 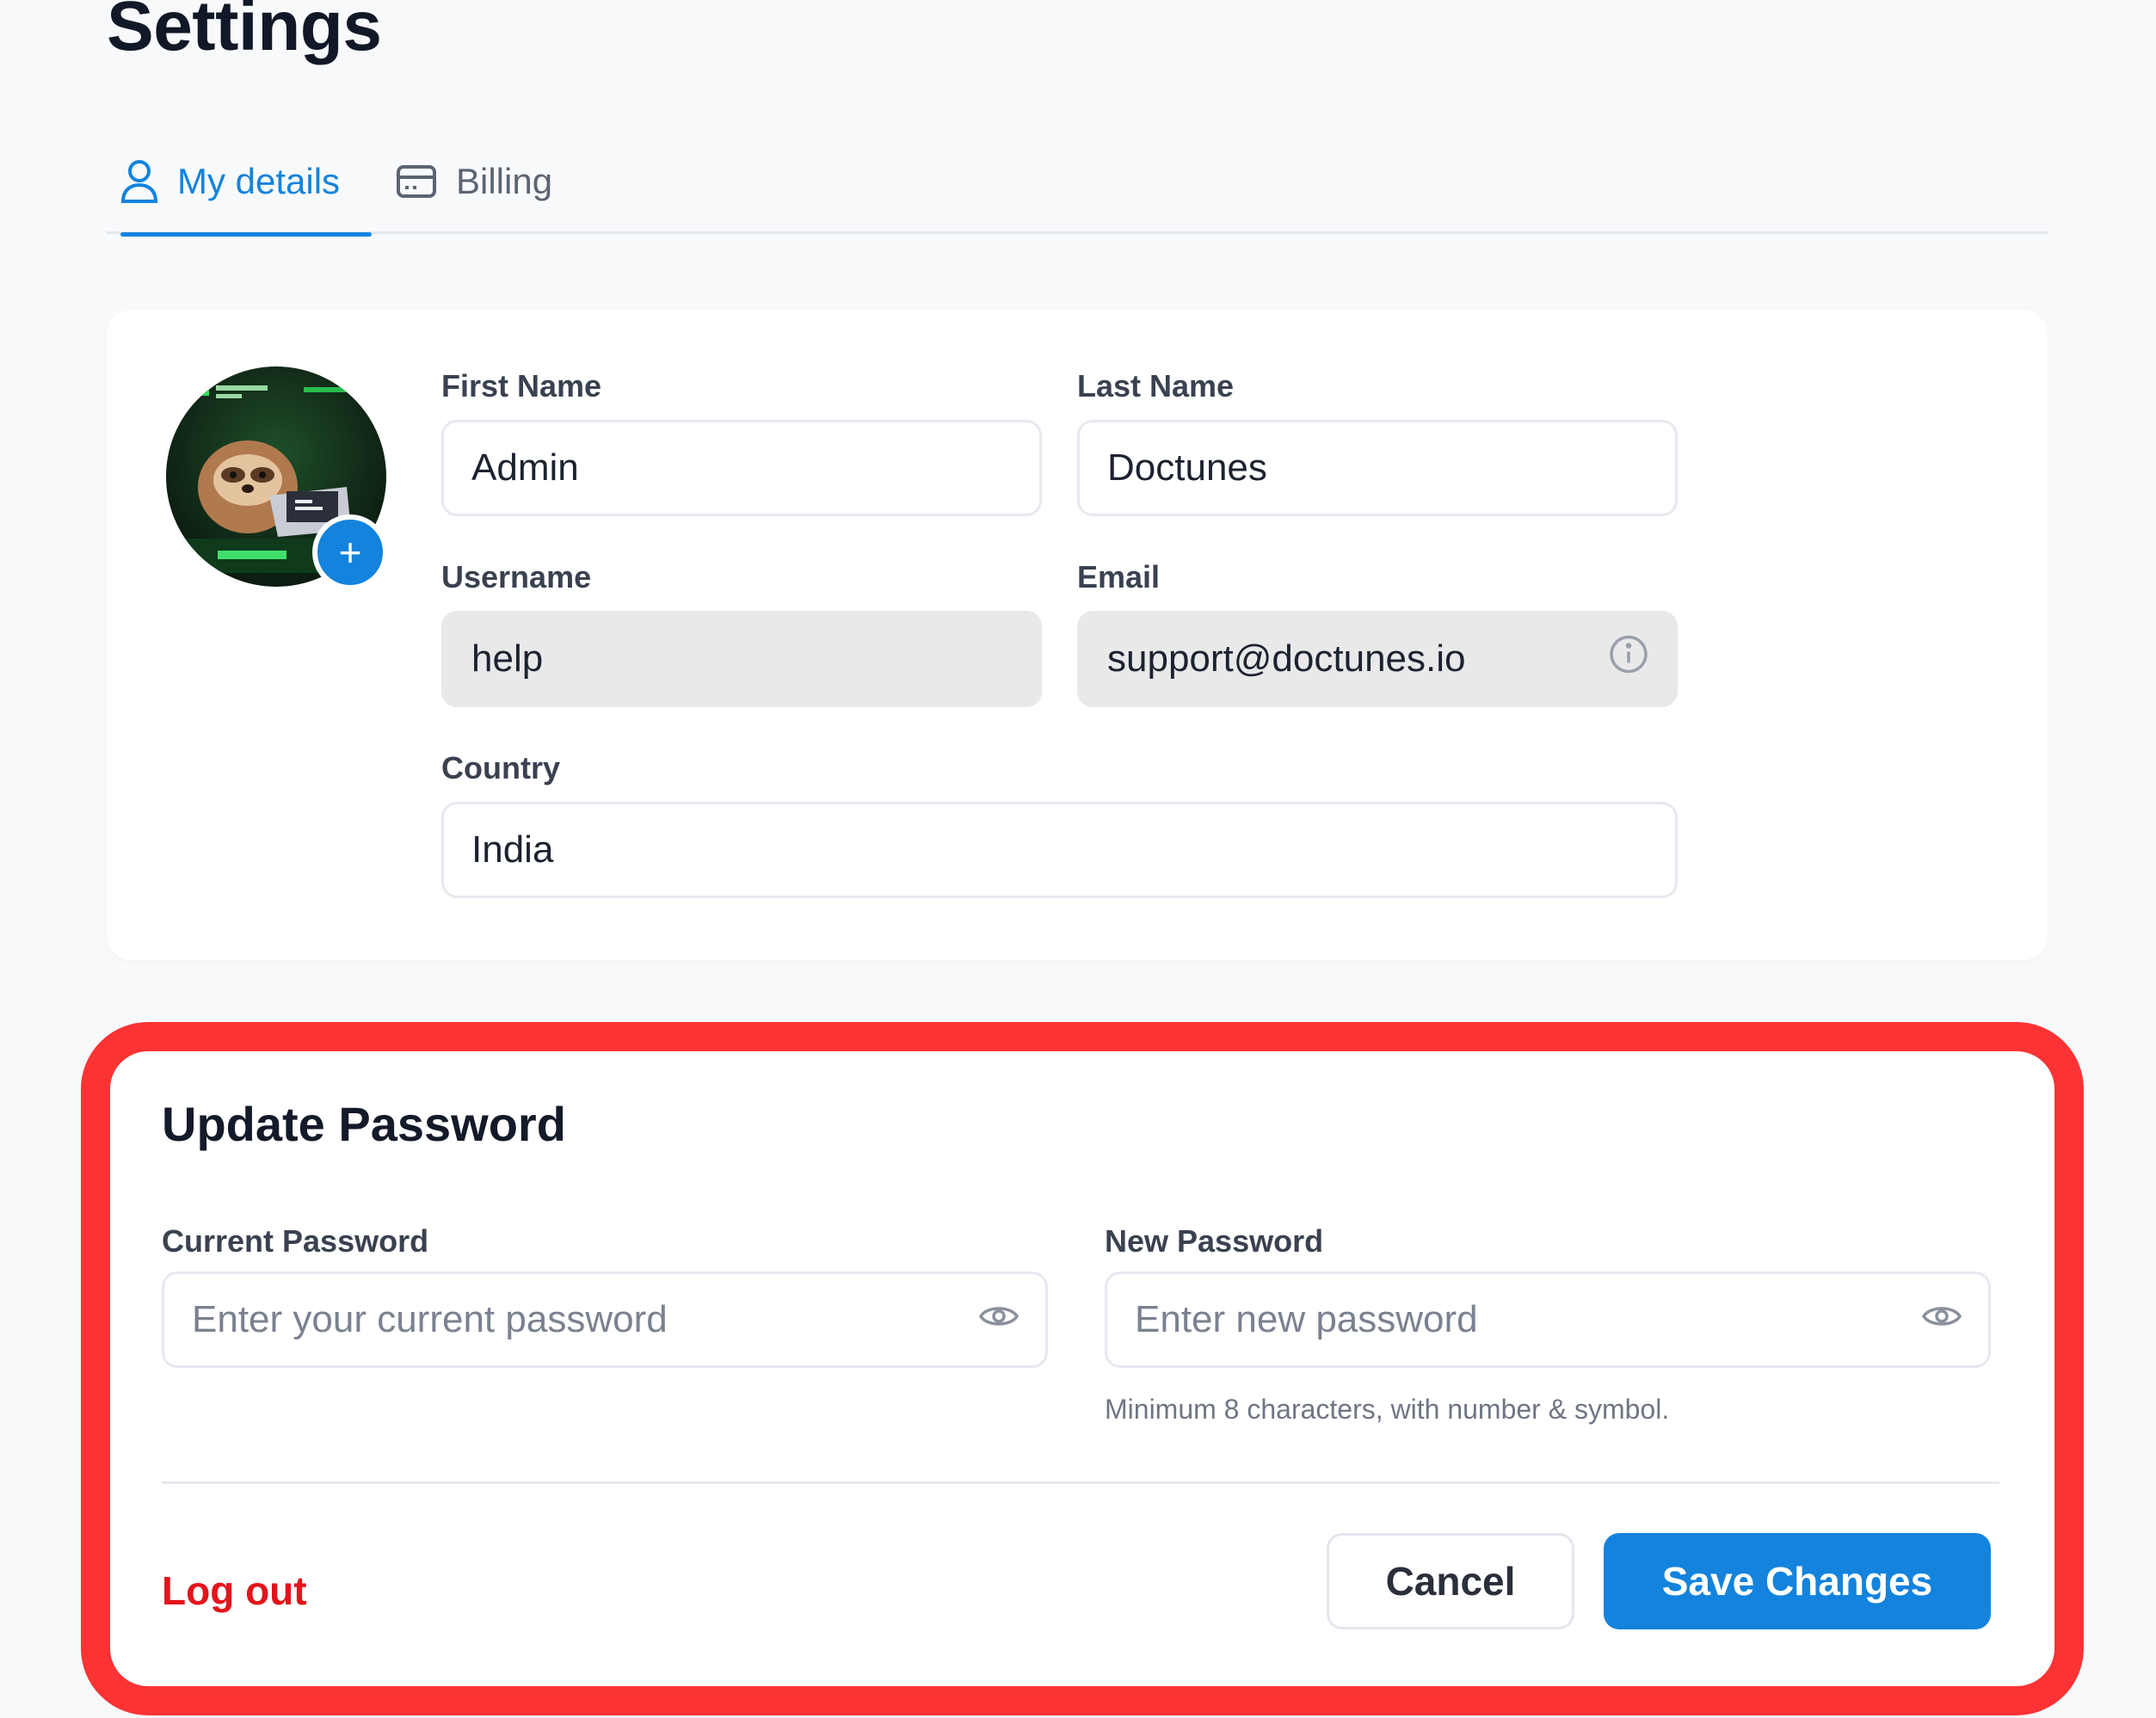 I want to click on first-name-field, so click(x=741, y=468).